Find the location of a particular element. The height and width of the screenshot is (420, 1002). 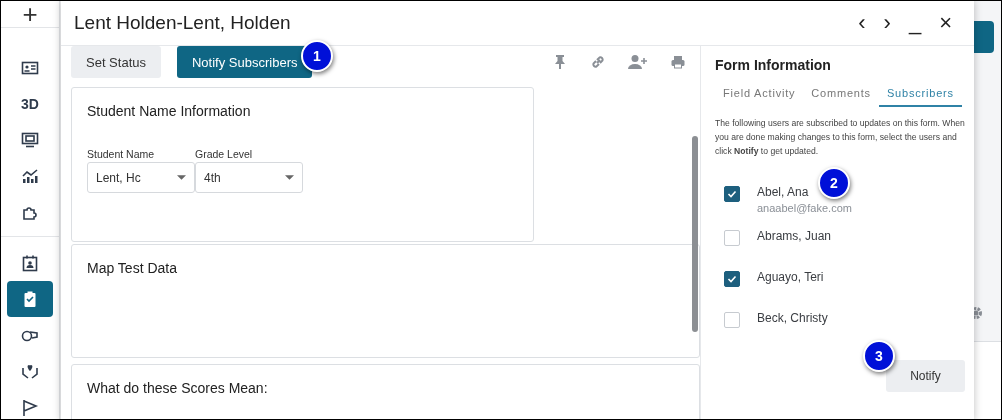

field-label: Grade Level is located at coordinates (224, 154).